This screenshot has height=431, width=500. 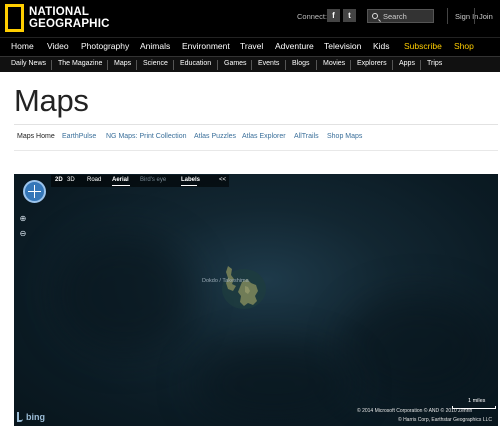 What do you see at coordinates (244, 287) in the screenshot?
I see `island-feature` at bounding box center [244, 287].